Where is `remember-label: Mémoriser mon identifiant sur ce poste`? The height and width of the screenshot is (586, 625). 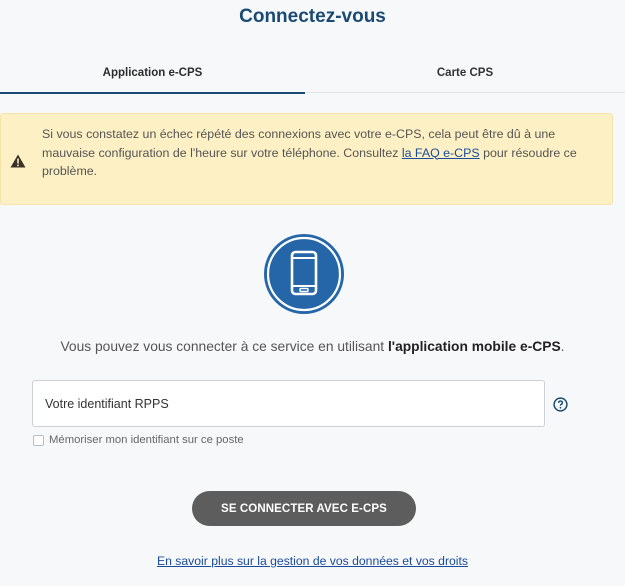 remember-label: Mémoriser mon identifiant sur ce poste is located at coordinates (146, 440).